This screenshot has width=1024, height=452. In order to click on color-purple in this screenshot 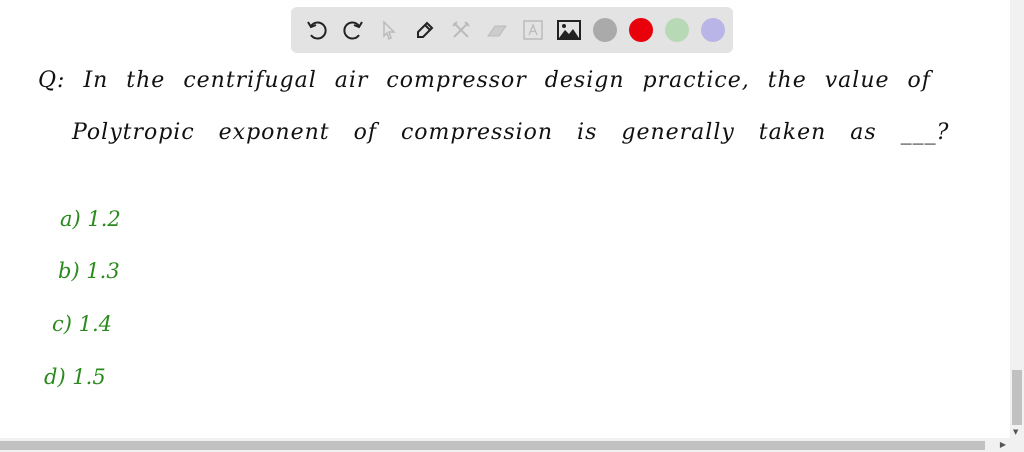, I will do `click(713, 30)`.